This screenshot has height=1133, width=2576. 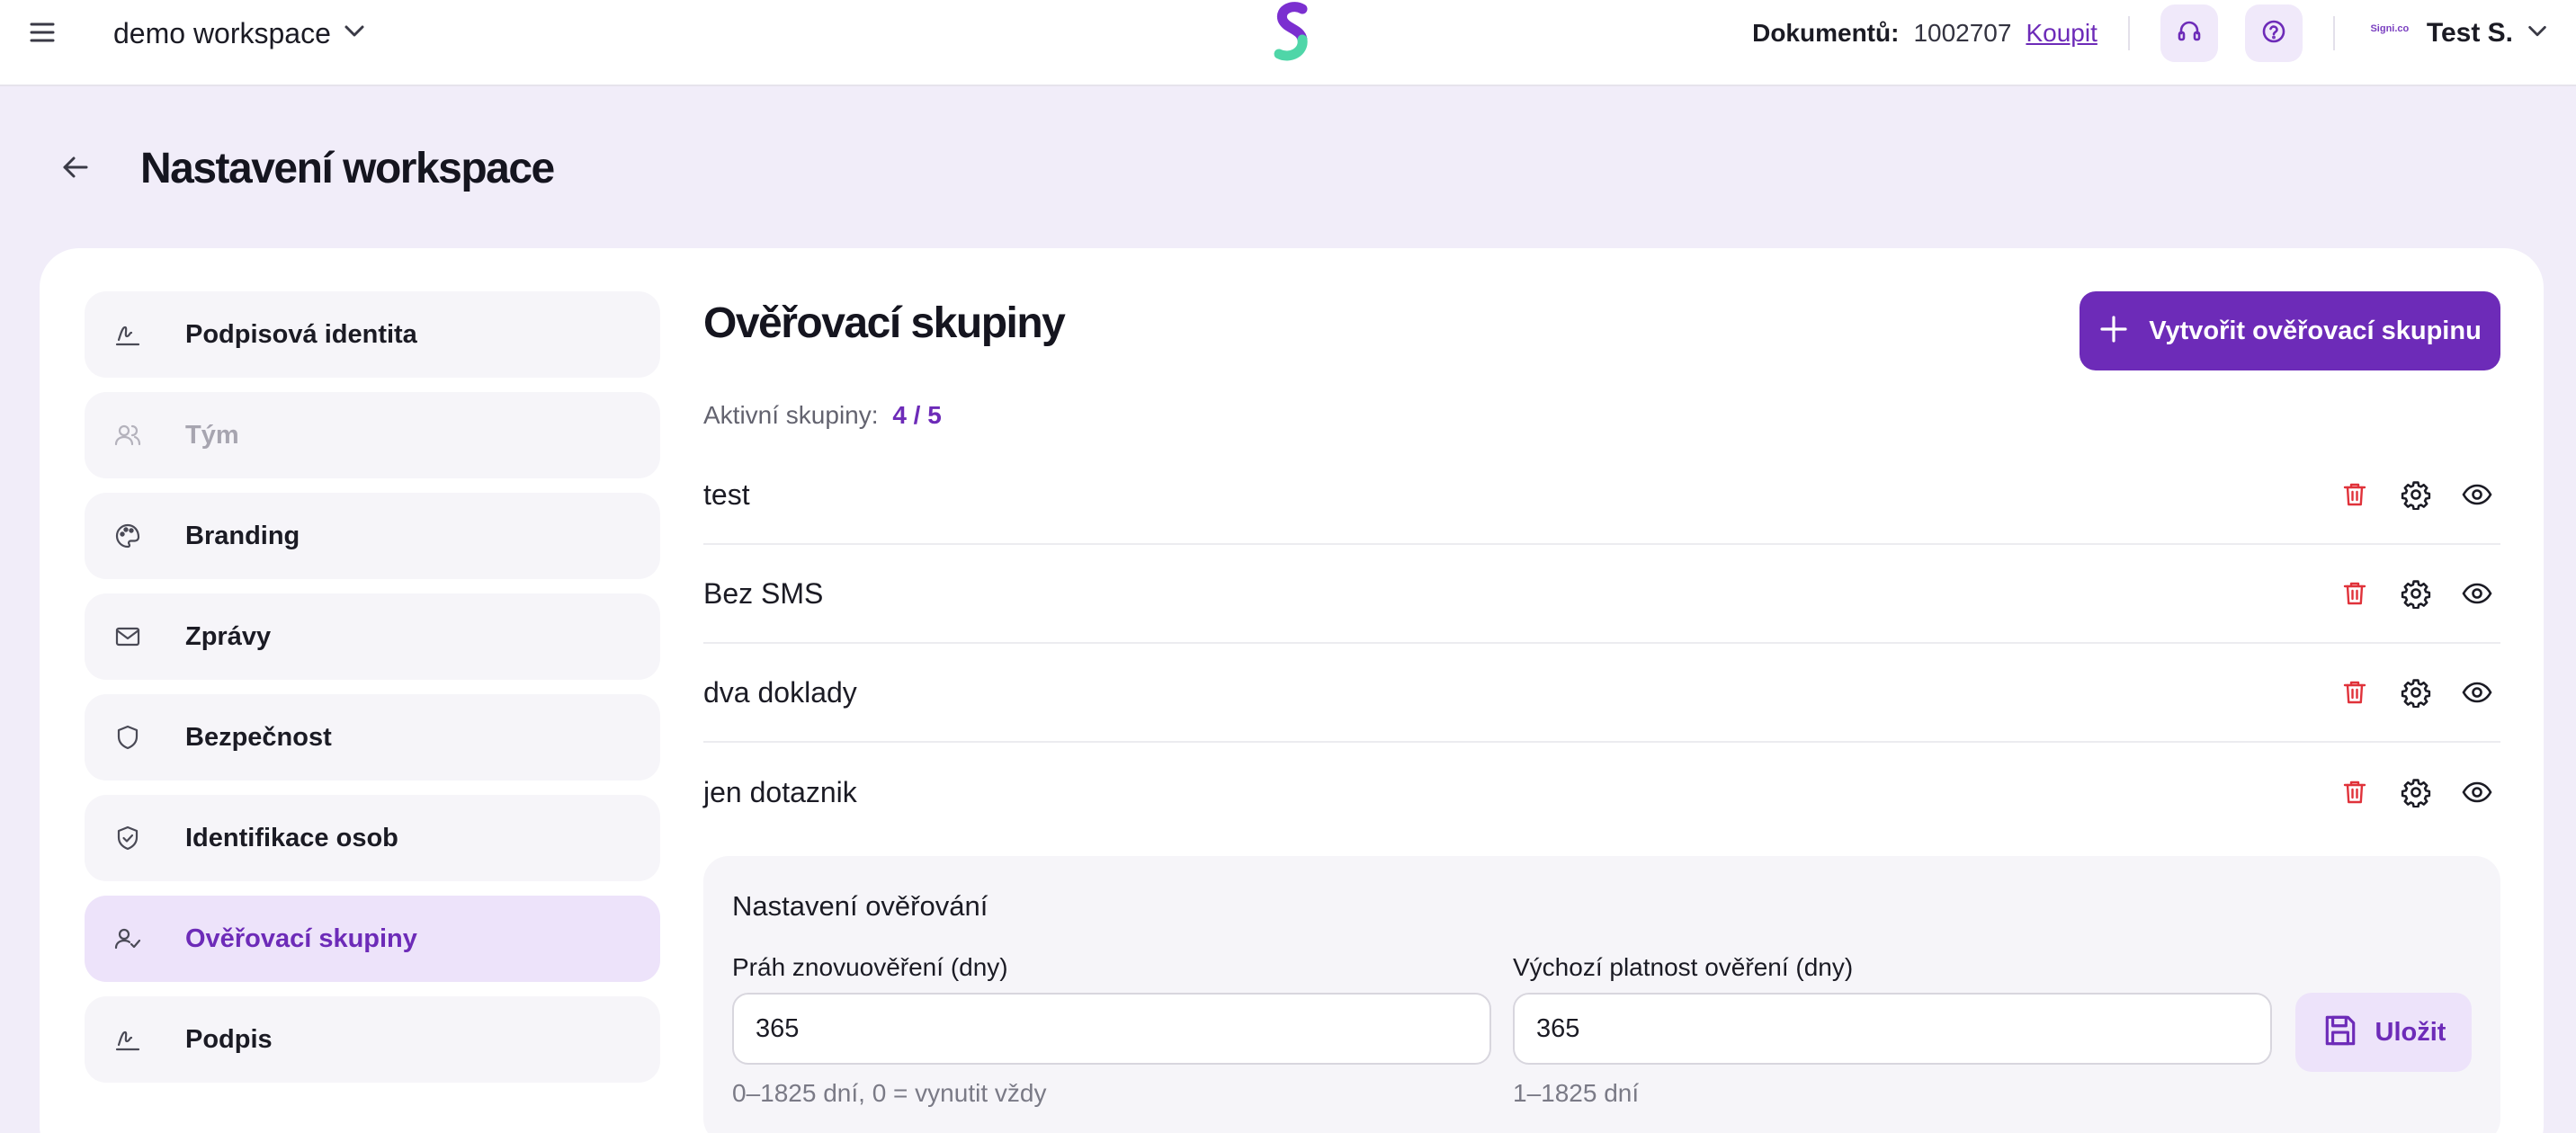 I want to click on help-button, so click(x=2273, y=33).